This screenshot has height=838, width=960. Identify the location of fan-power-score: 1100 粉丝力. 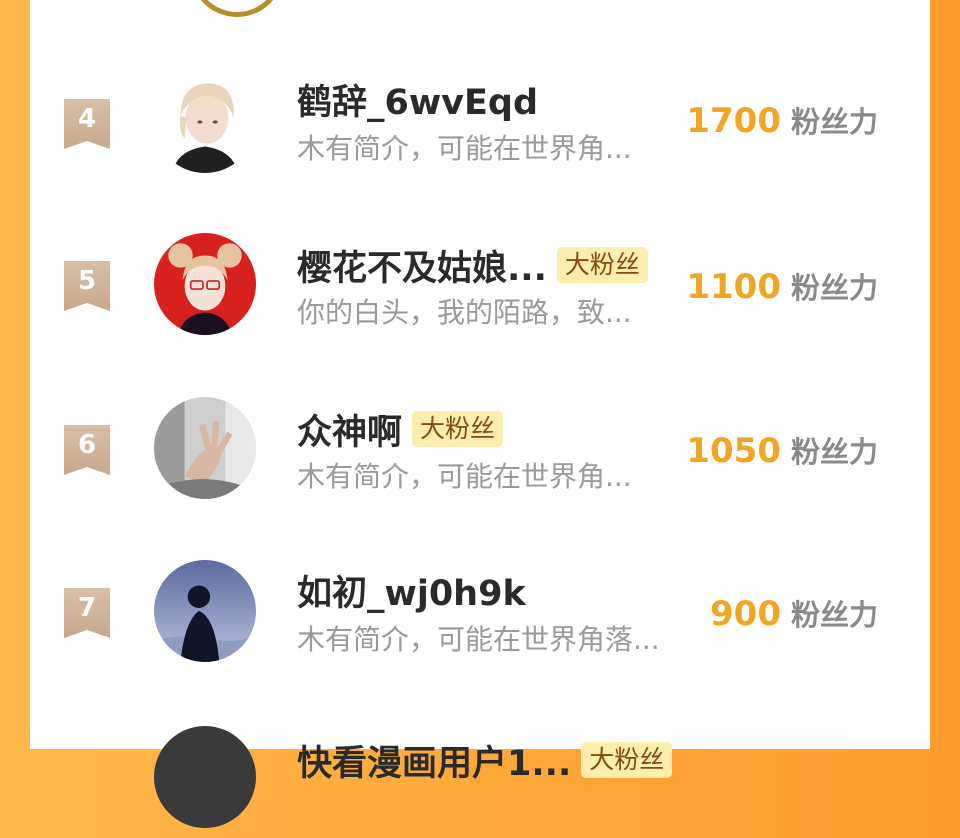
(782, 286).